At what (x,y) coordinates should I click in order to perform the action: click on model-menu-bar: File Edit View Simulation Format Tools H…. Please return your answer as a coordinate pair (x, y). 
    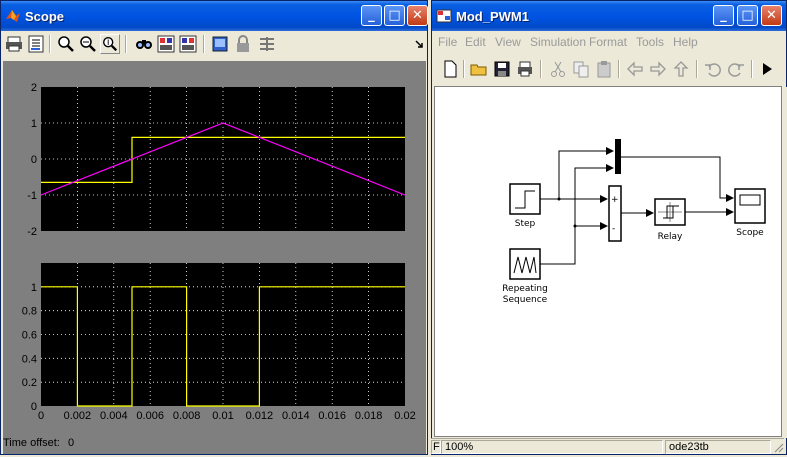
    Looking at the image, I should click on (609, 42).